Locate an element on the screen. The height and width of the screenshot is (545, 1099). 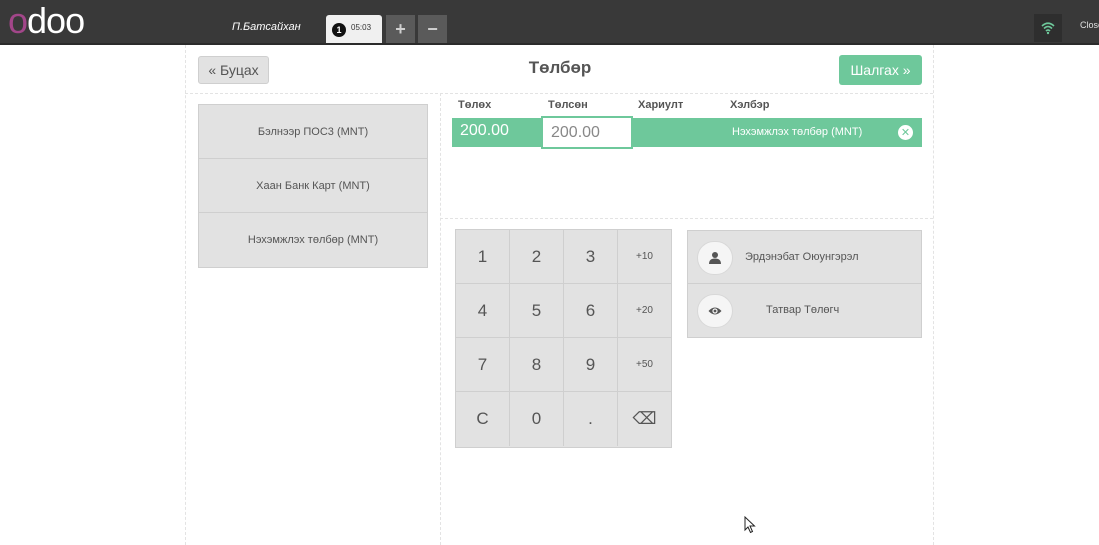
paymentline-due: 200.00 is located at coordinates (484, 130).